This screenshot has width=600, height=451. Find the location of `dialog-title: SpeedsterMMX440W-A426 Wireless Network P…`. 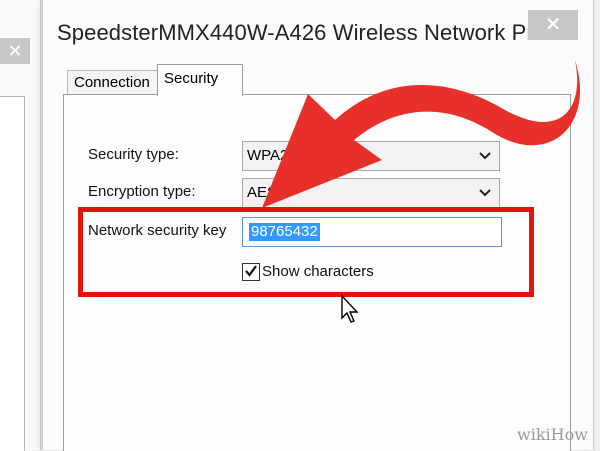

dialog-title: SpeedsterMMX440W-A426 Wireless Network P… is located at coordinates (311, 32).